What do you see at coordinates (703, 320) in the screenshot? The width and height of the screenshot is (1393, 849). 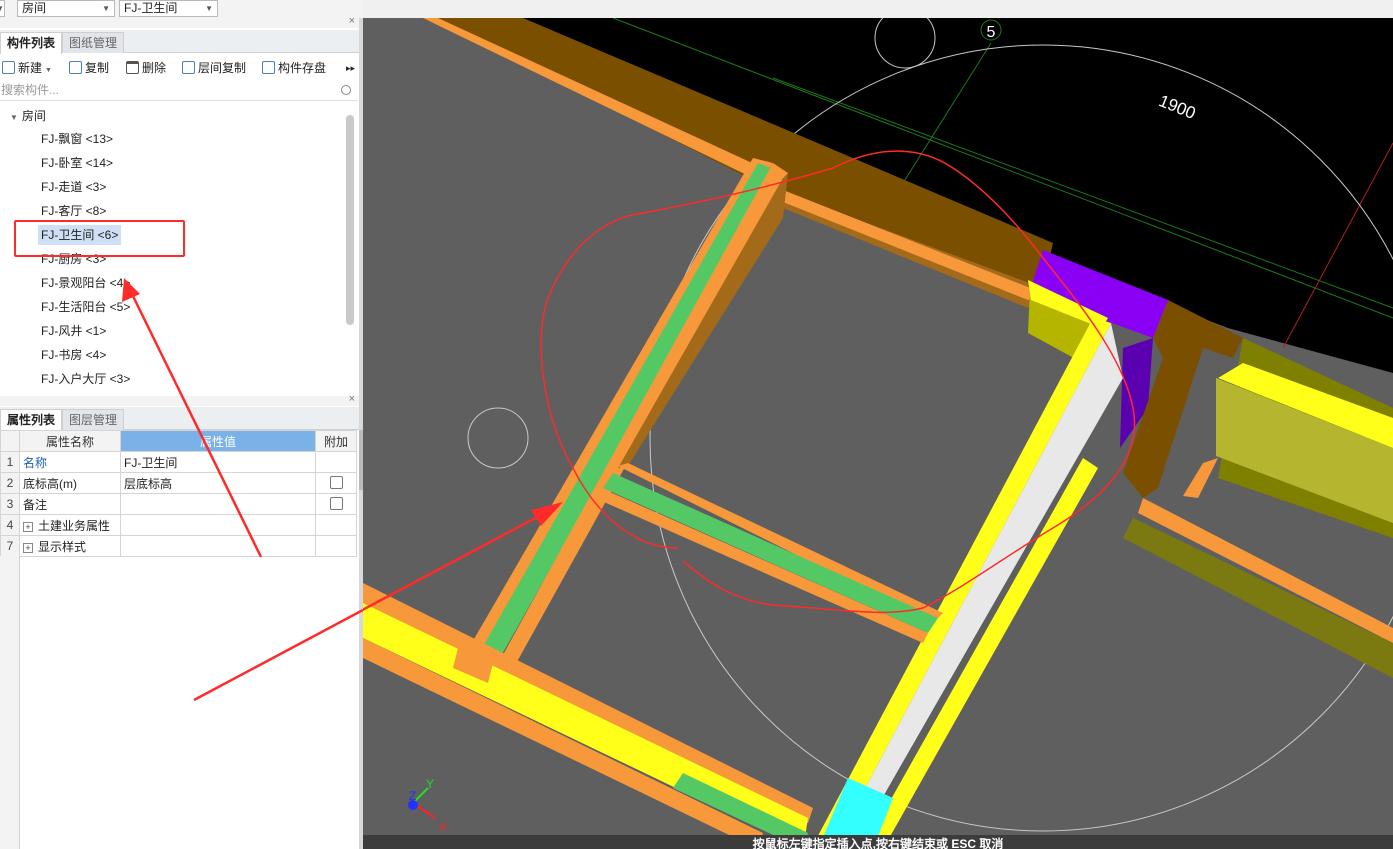 I see `wall-brown-diagonal-face` at bounding box center [703, 320].